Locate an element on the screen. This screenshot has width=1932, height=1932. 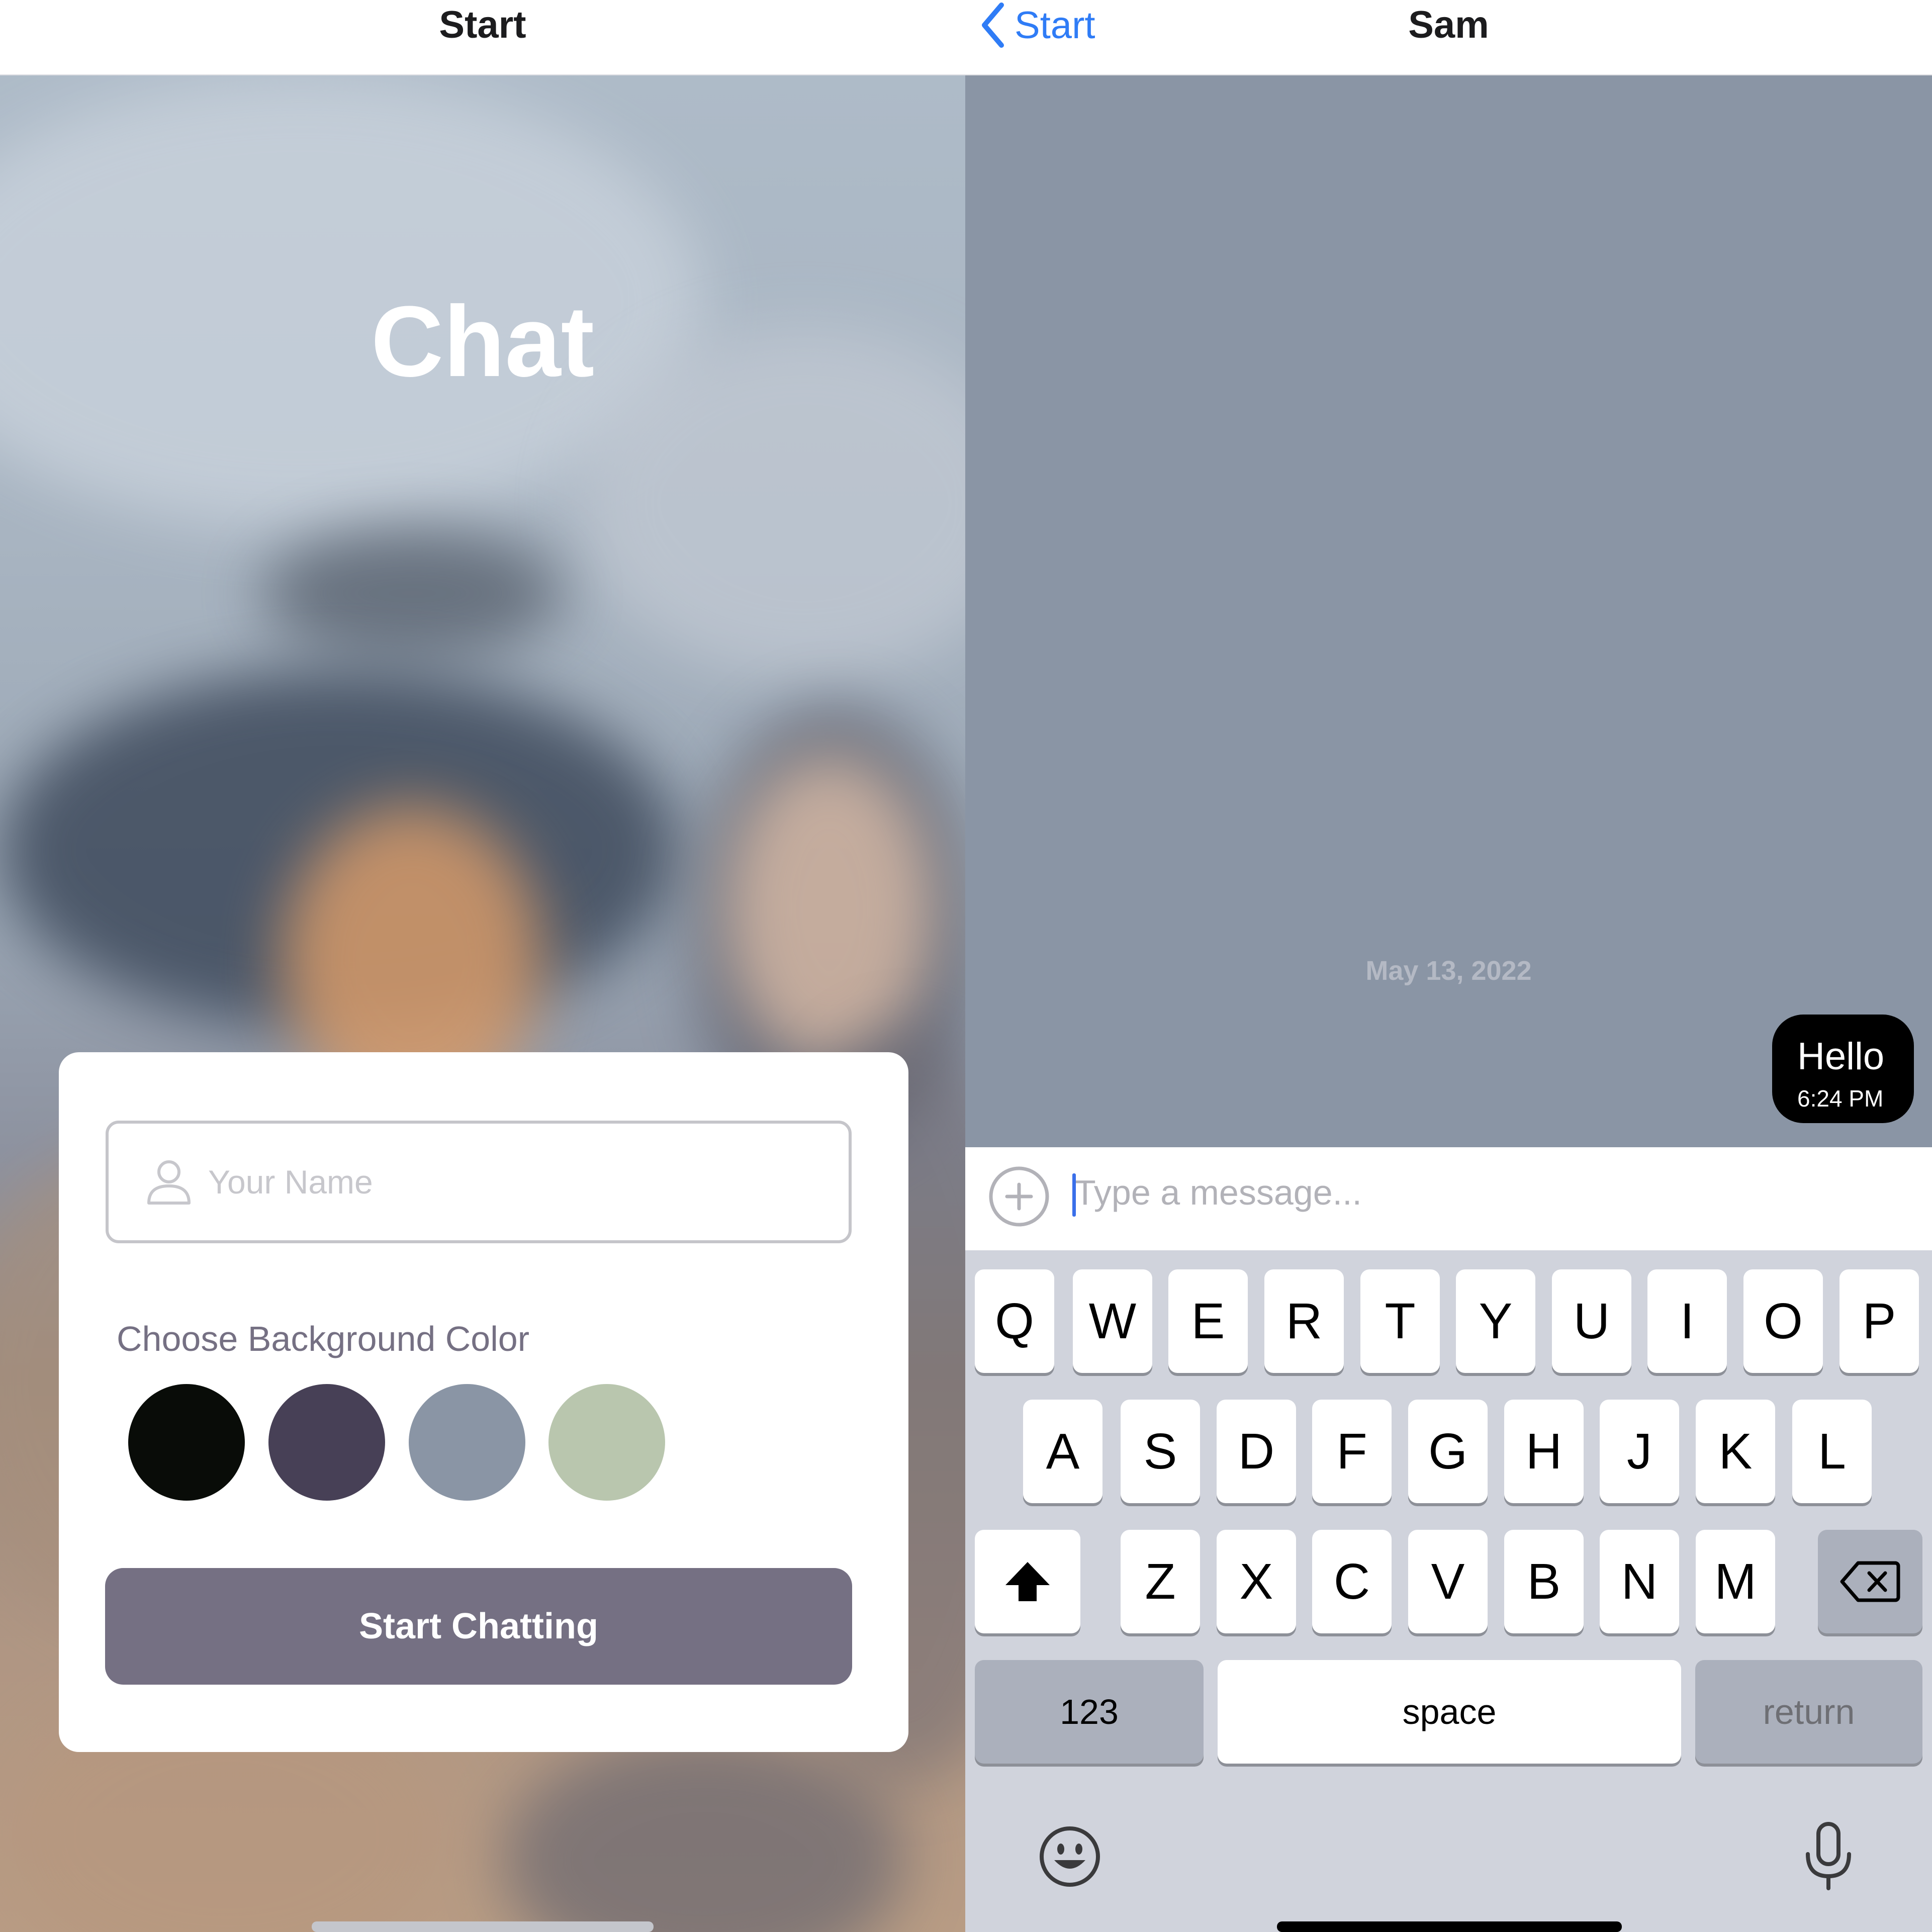
delete-key is located at coordinates (1870, 1581).